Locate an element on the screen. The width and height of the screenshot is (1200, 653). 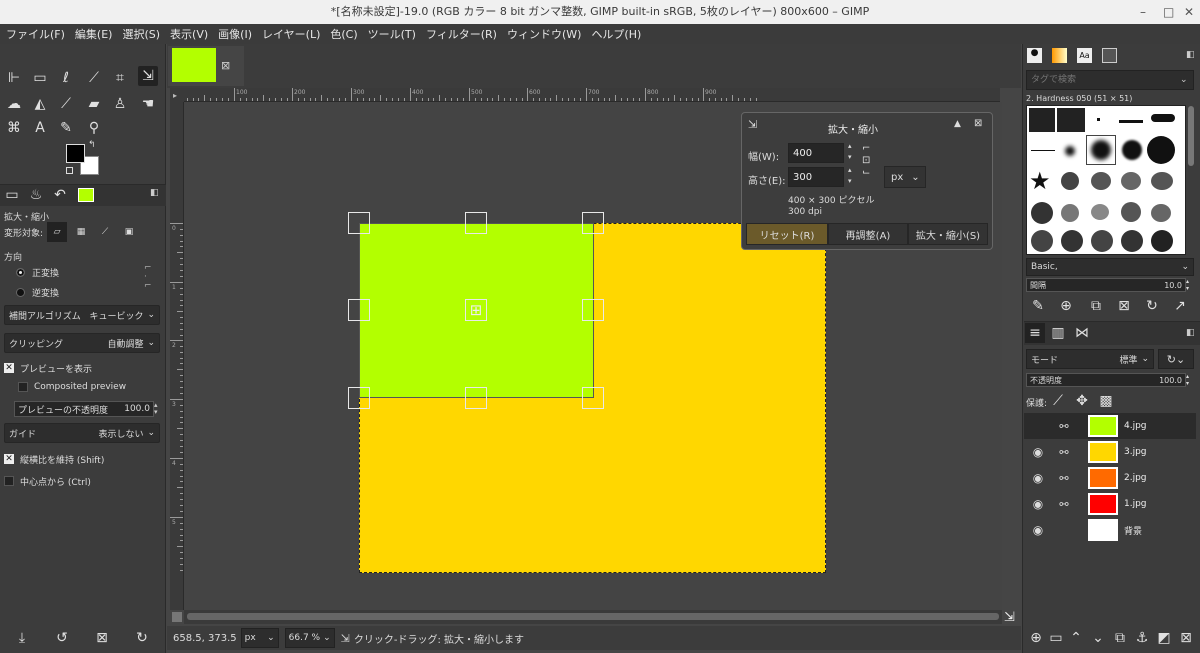
open-brush-icon: ↗ is located at coordinates (1180, 306).